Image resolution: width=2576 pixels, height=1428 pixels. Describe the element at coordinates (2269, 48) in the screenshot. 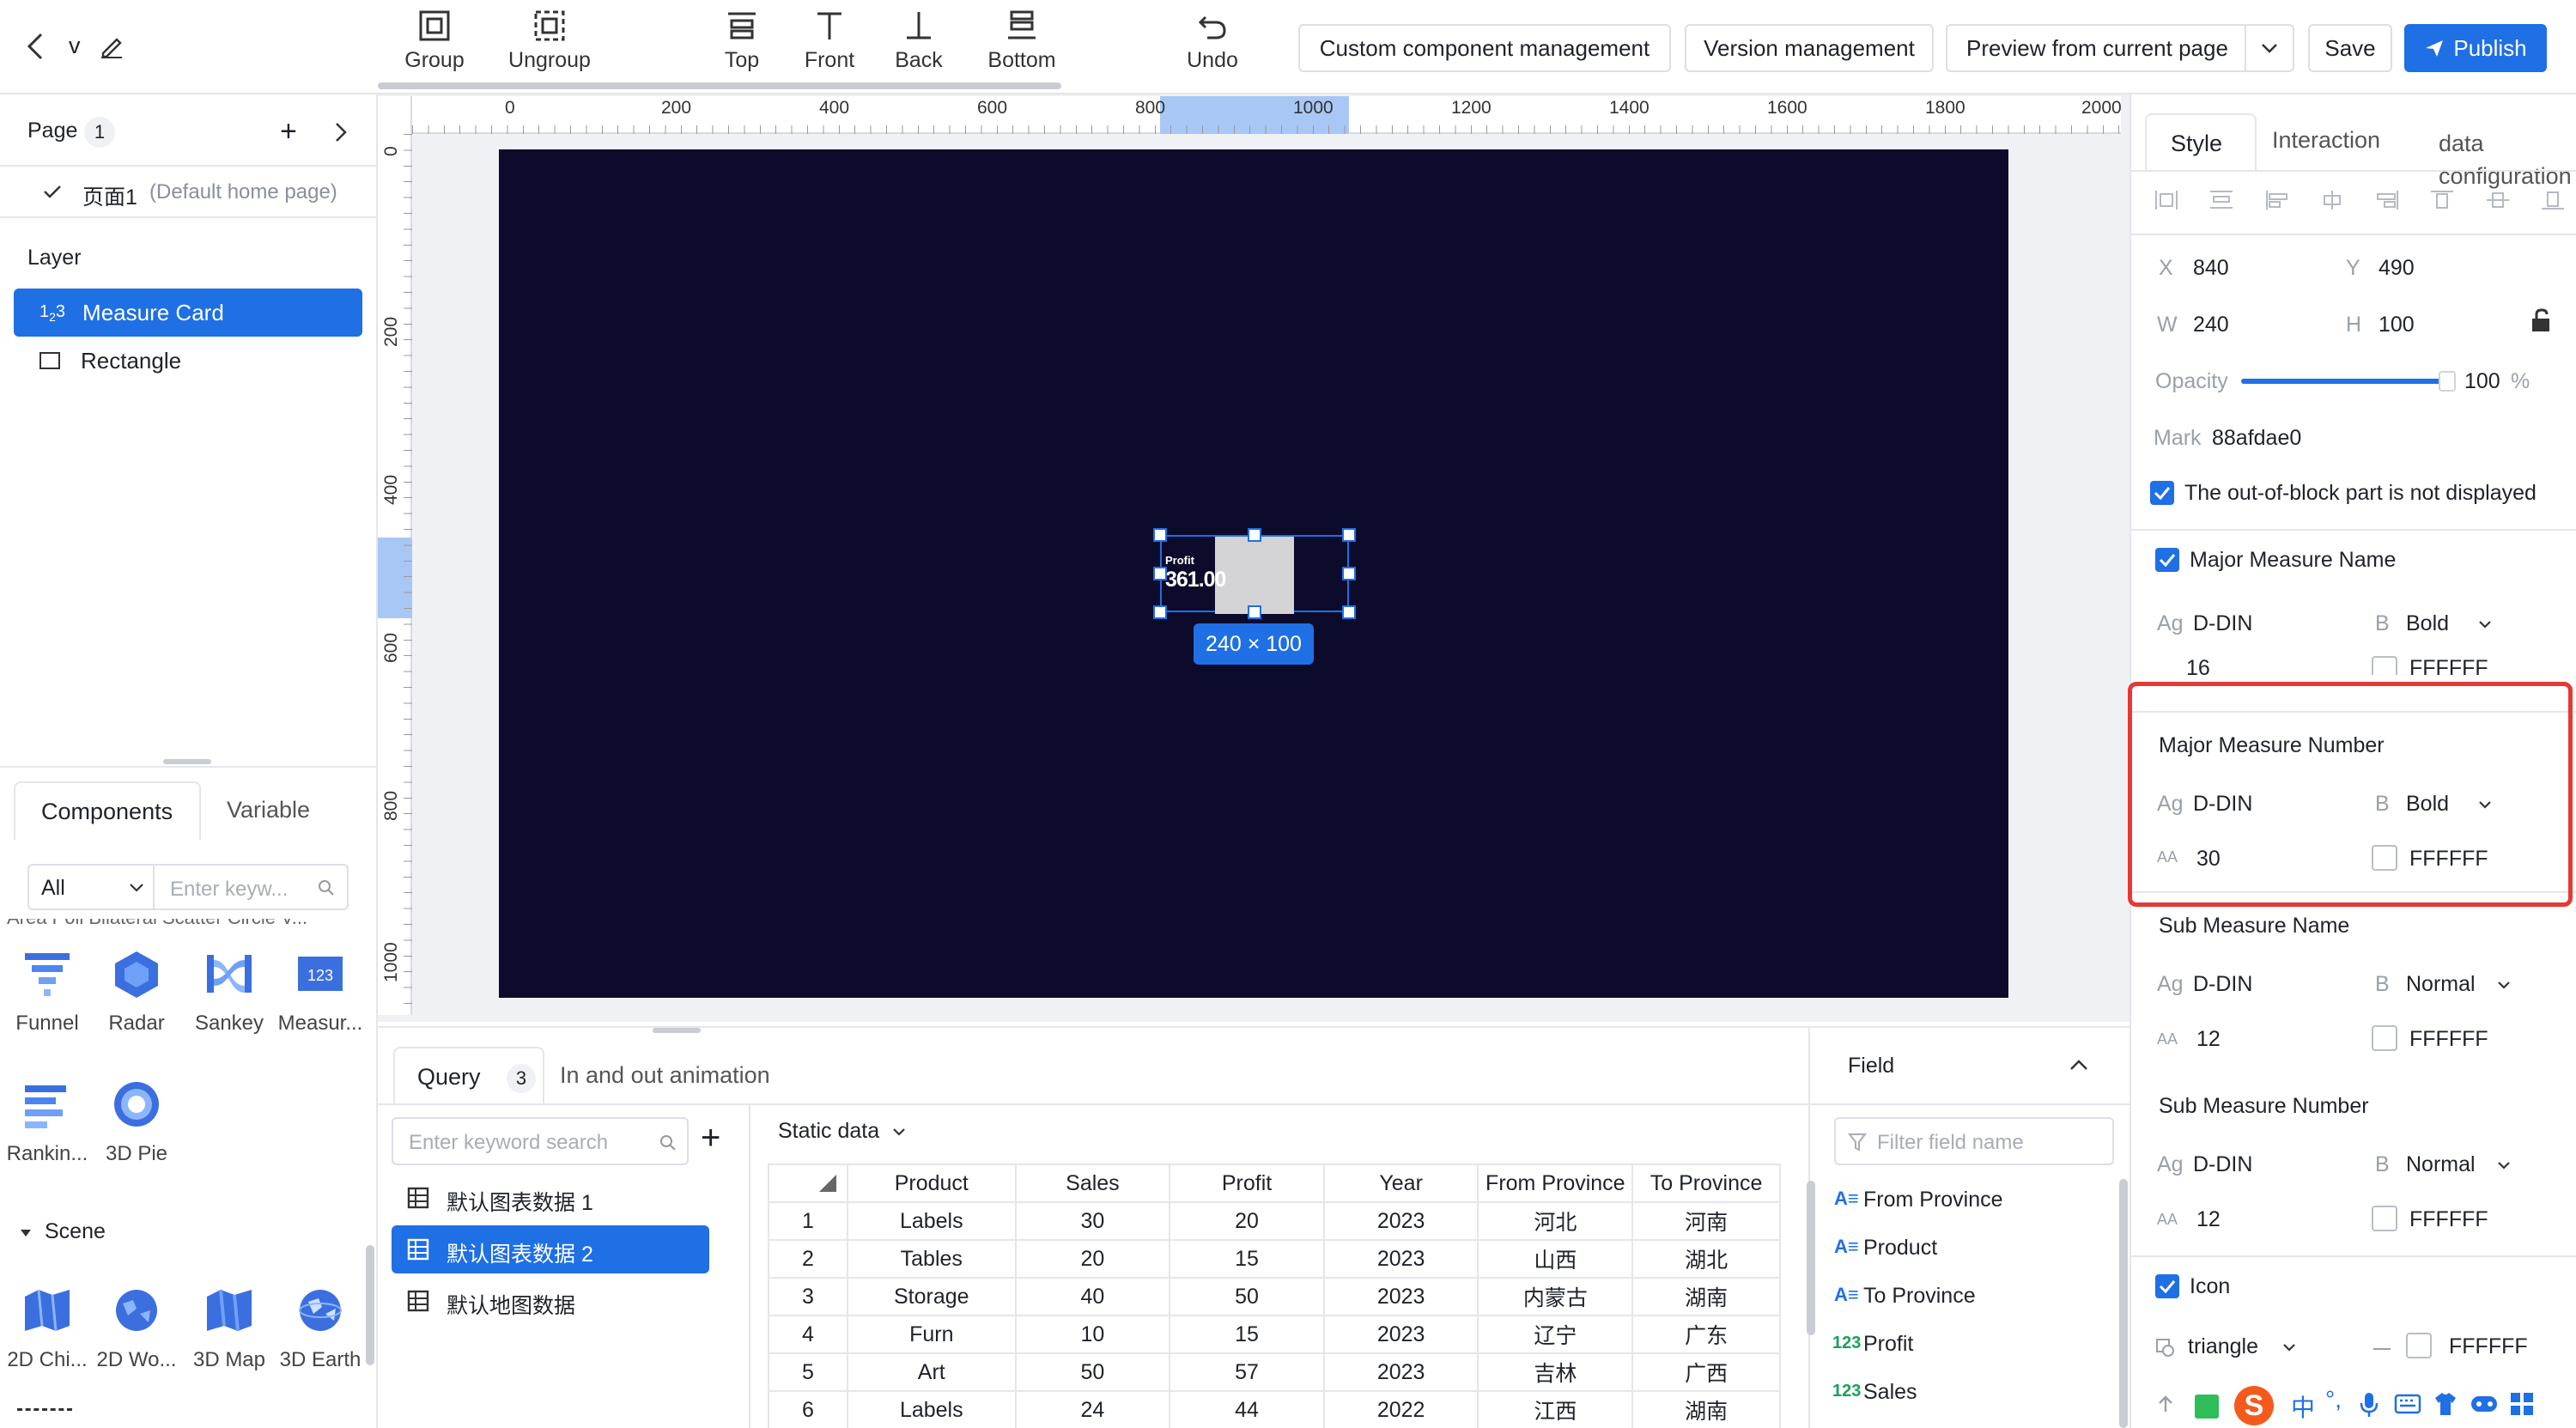

I see `preview-dropdown-button` at that location.